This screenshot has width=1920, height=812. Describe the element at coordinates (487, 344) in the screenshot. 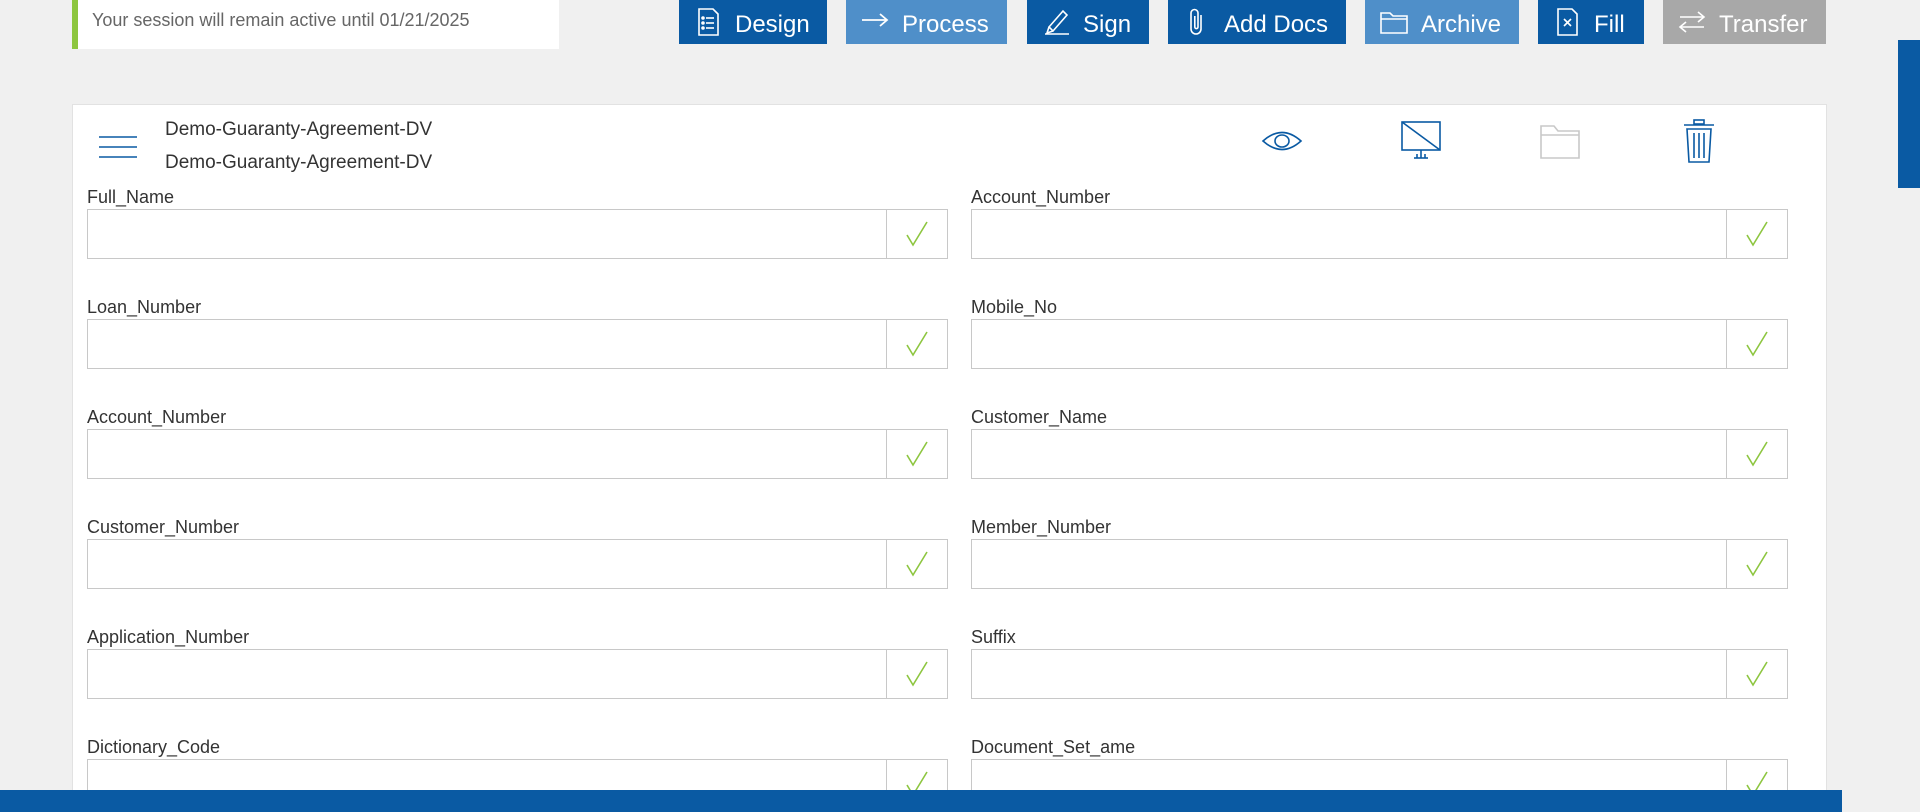

I see `loan-number-input` at that location.